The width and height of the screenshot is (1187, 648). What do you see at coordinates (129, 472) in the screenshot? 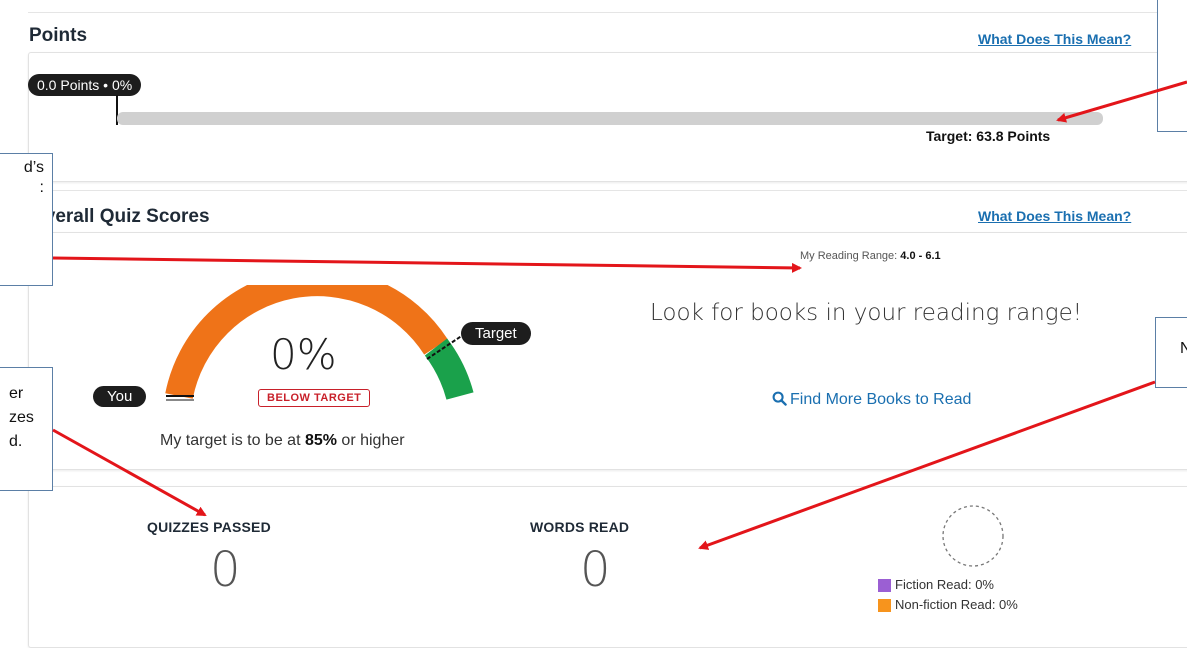
I see `arrow-to-quizzes-passed` at bounding box center [129, 472].